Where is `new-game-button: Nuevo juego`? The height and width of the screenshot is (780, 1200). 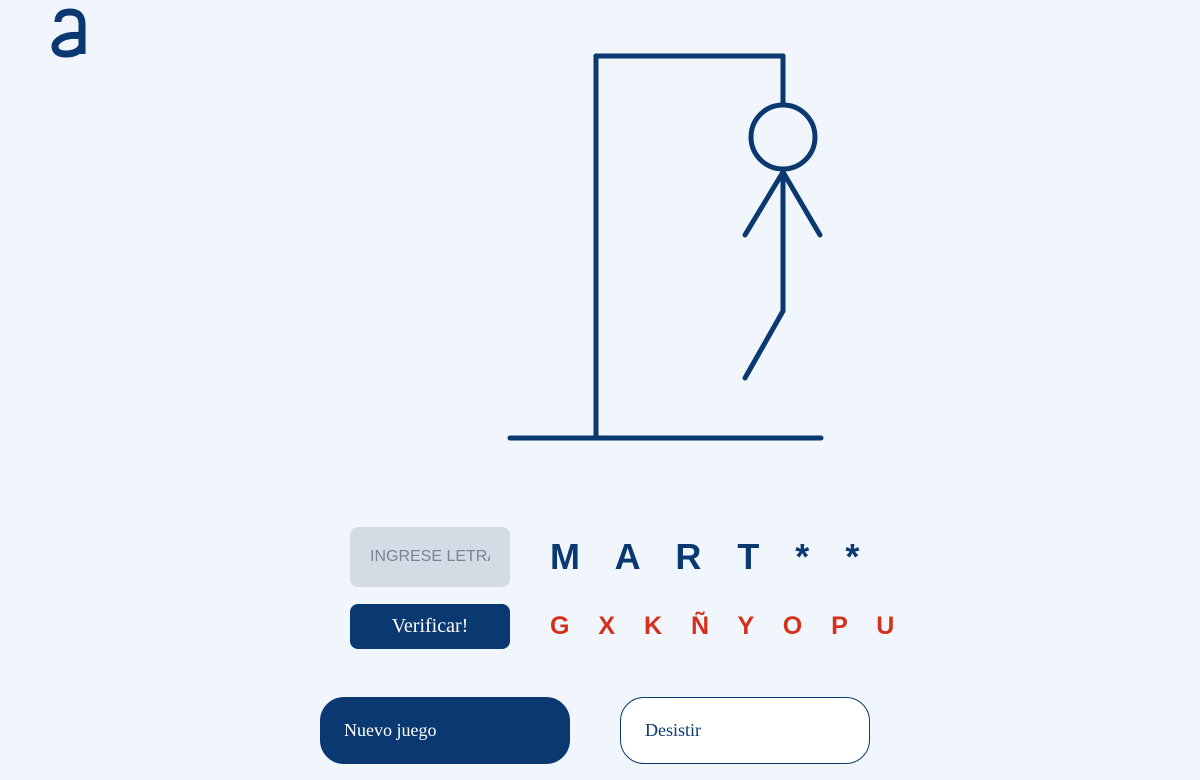
new-game-button: Nuevo juego is located at coordinates (445, 730).